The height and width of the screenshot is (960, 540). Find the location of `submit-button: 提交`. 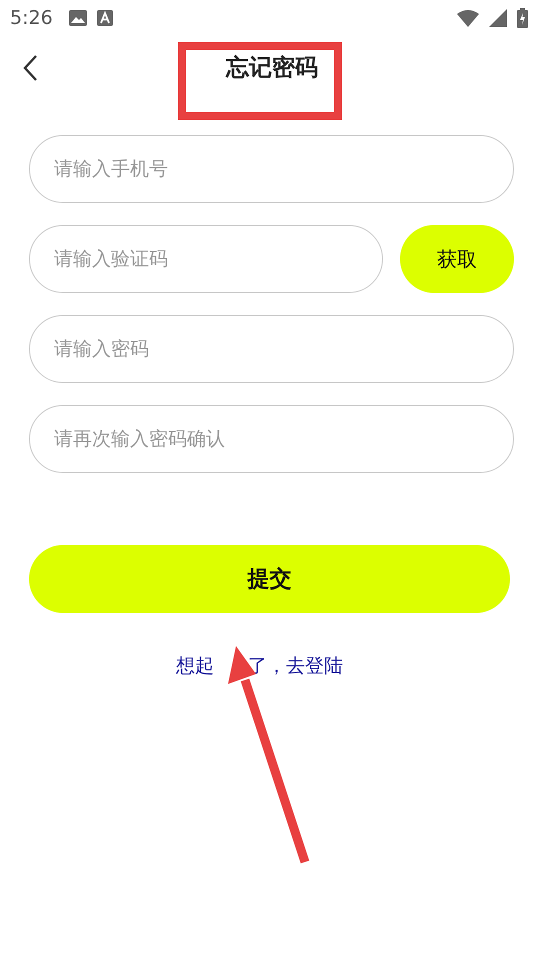

submit-button: 提交 is located at coordinates (269, 579).